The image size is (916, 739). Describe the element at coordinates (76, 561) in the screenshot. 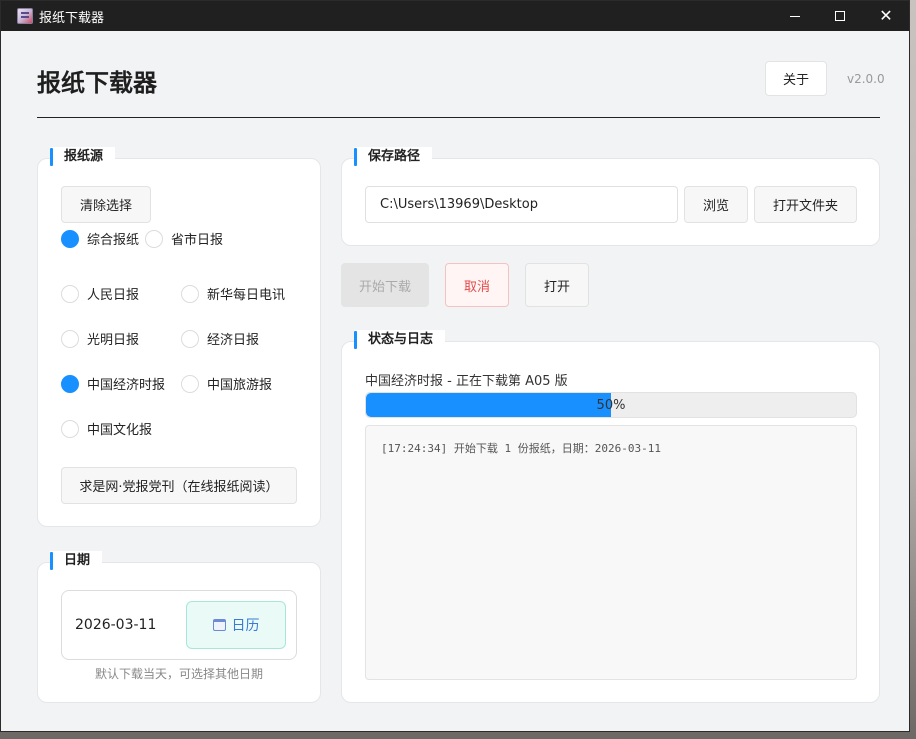

I see `date-section-title: 日期` at that location.